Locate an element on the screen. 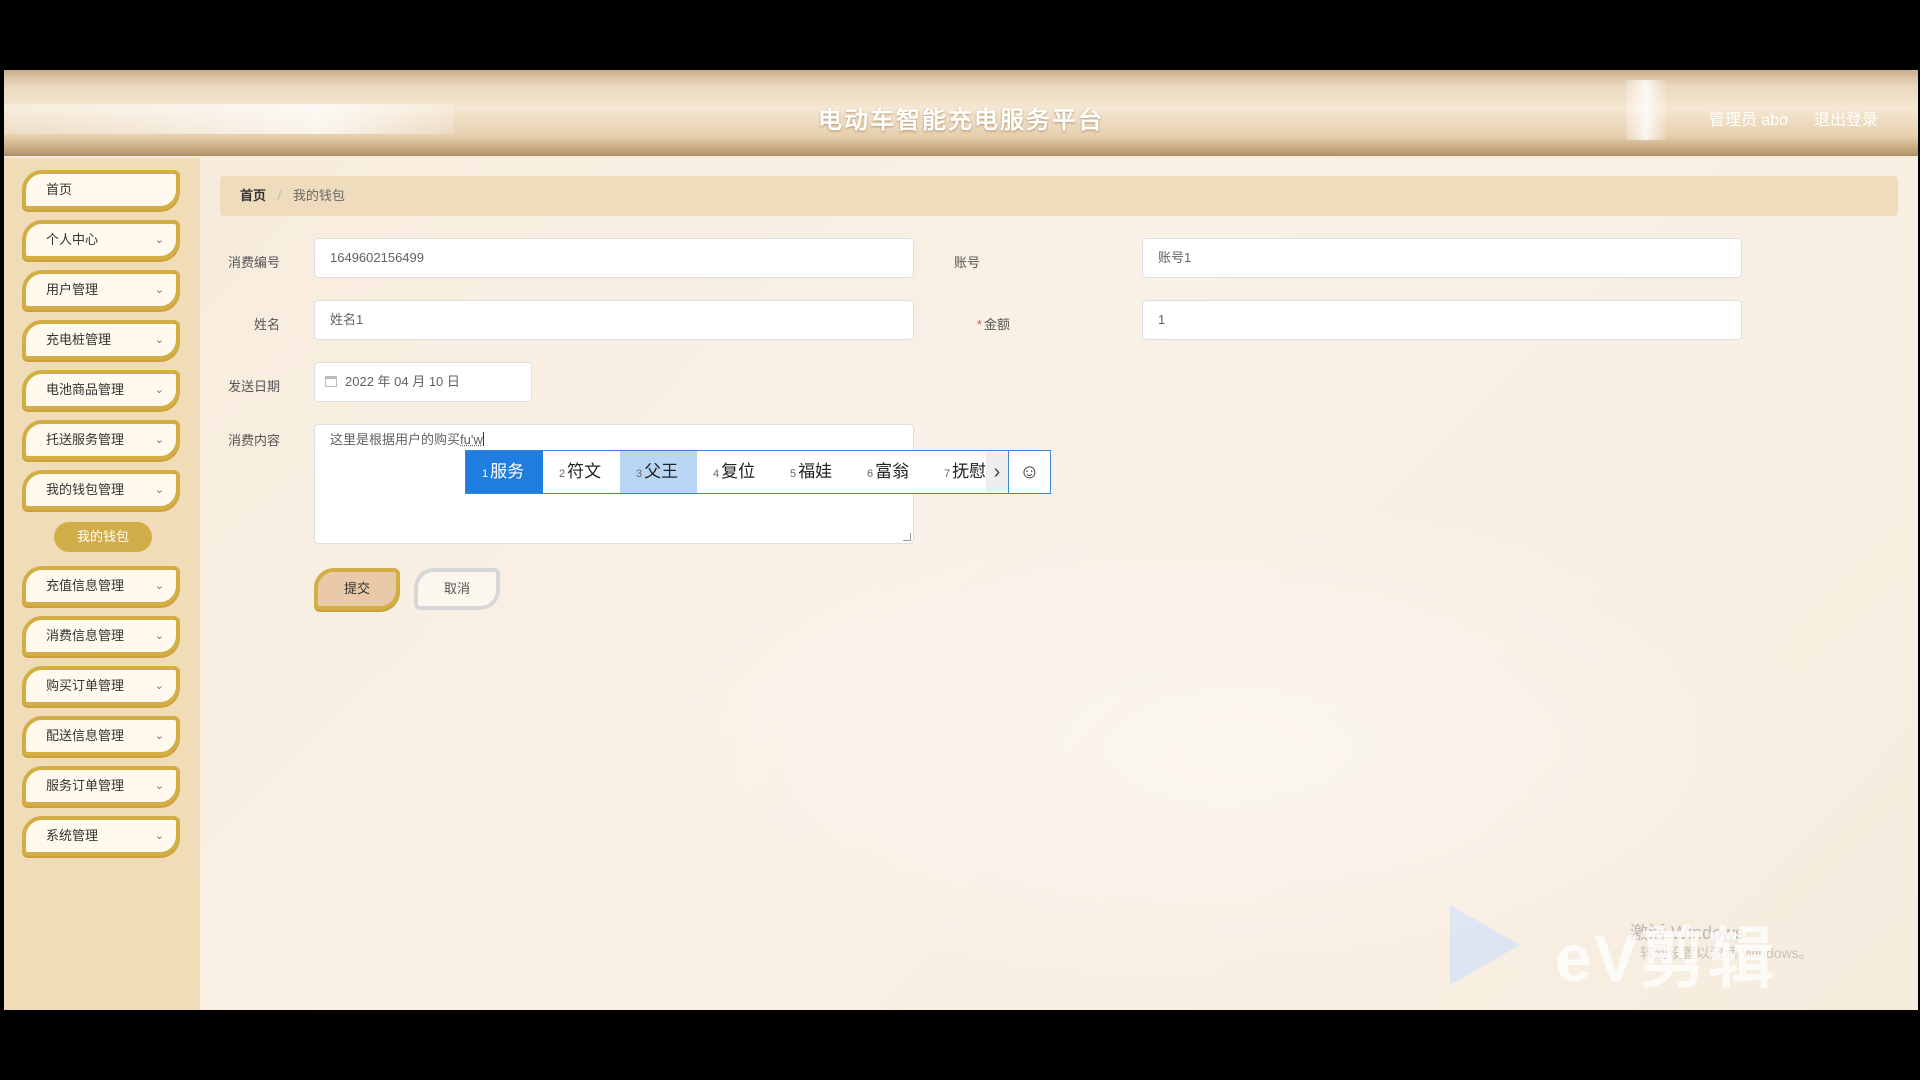 The width and height of the screenshot is (1920, 1080). content-text: 这里是根据用户的购买 is located at coordinates (395, 439).